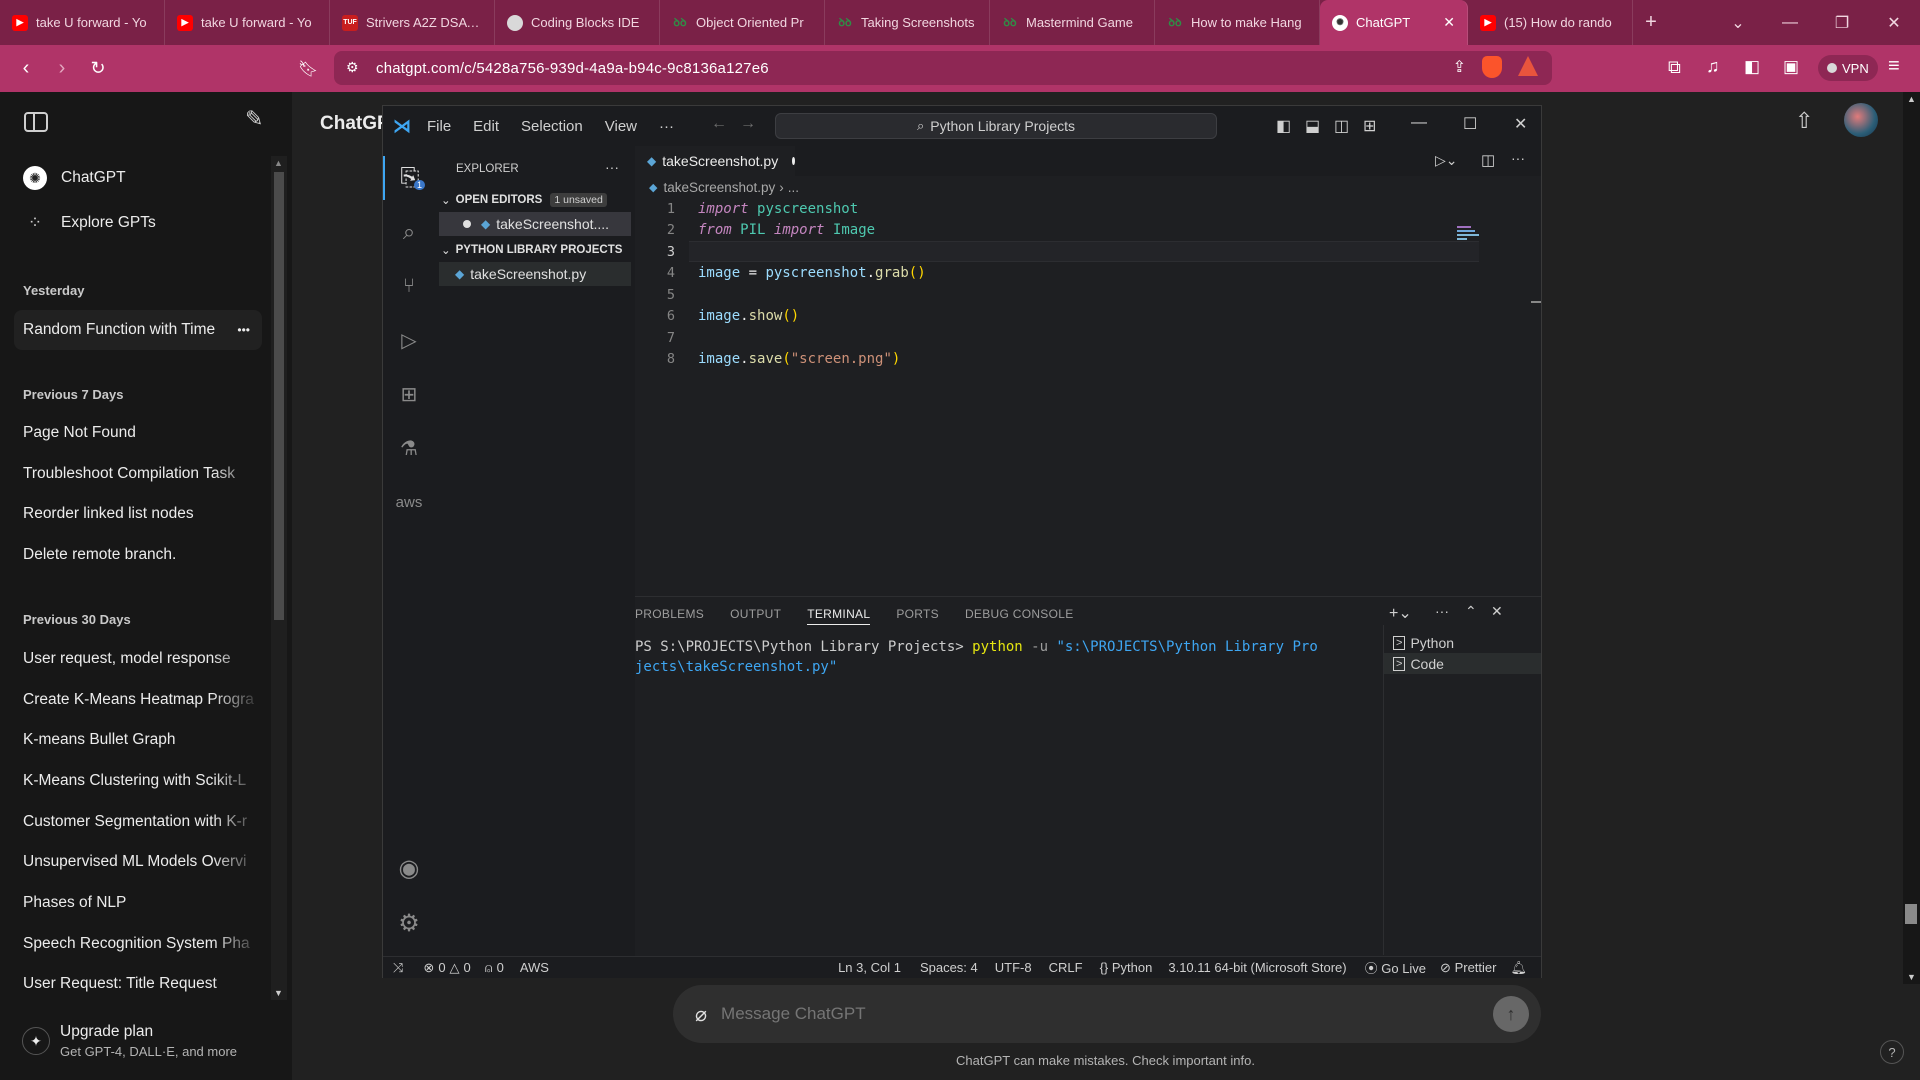 This screenshot has height=1080, width=1920. What do you see at coordinates (1257, 967) in the screenshot?
I see `python-interpreter: 3.10.11 64-bit (Microsoft Store)` at bounding box center [1257, 967].